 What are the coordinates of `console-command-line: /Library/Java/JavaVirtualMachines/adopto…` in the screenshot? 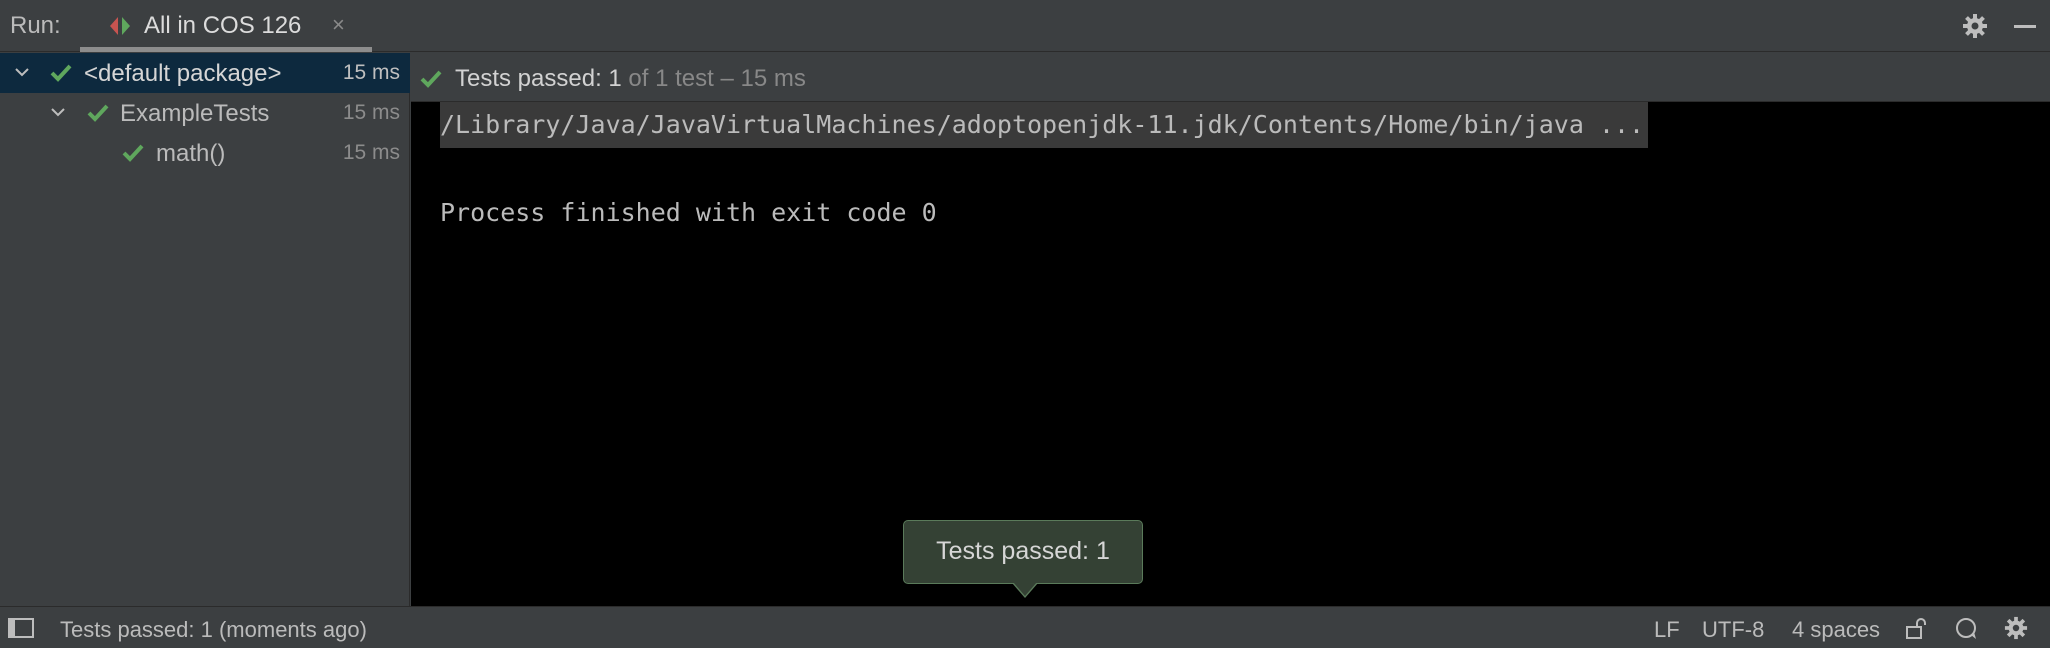 It's located at (1044, 125).